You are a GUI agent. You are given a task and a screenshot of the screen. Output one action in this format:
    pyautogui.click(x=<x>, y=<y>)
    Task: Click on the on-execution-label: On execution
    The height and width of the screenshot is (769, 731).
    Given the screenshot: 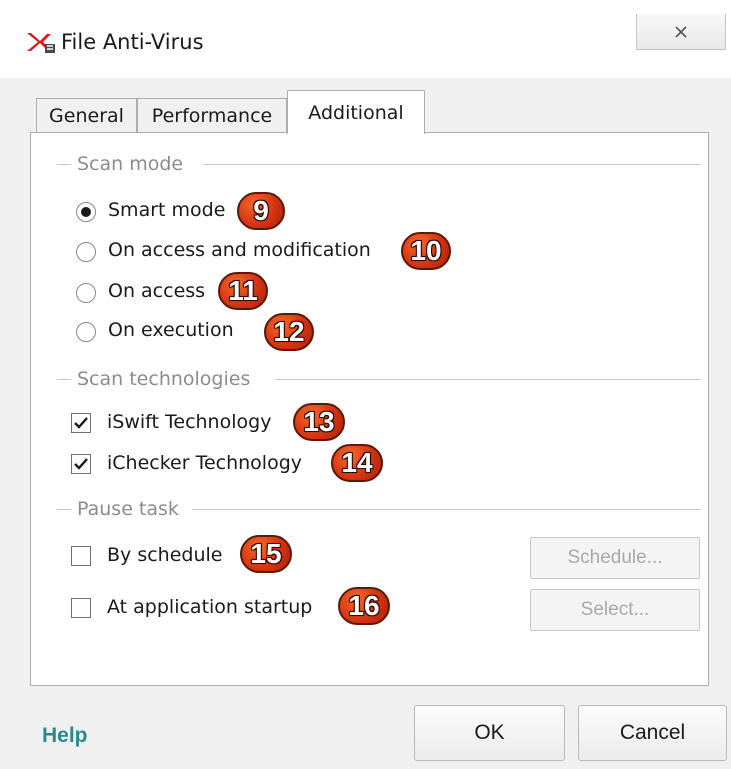 What is the action you would take?
    pyautogui.click(x=171, y=330)
    